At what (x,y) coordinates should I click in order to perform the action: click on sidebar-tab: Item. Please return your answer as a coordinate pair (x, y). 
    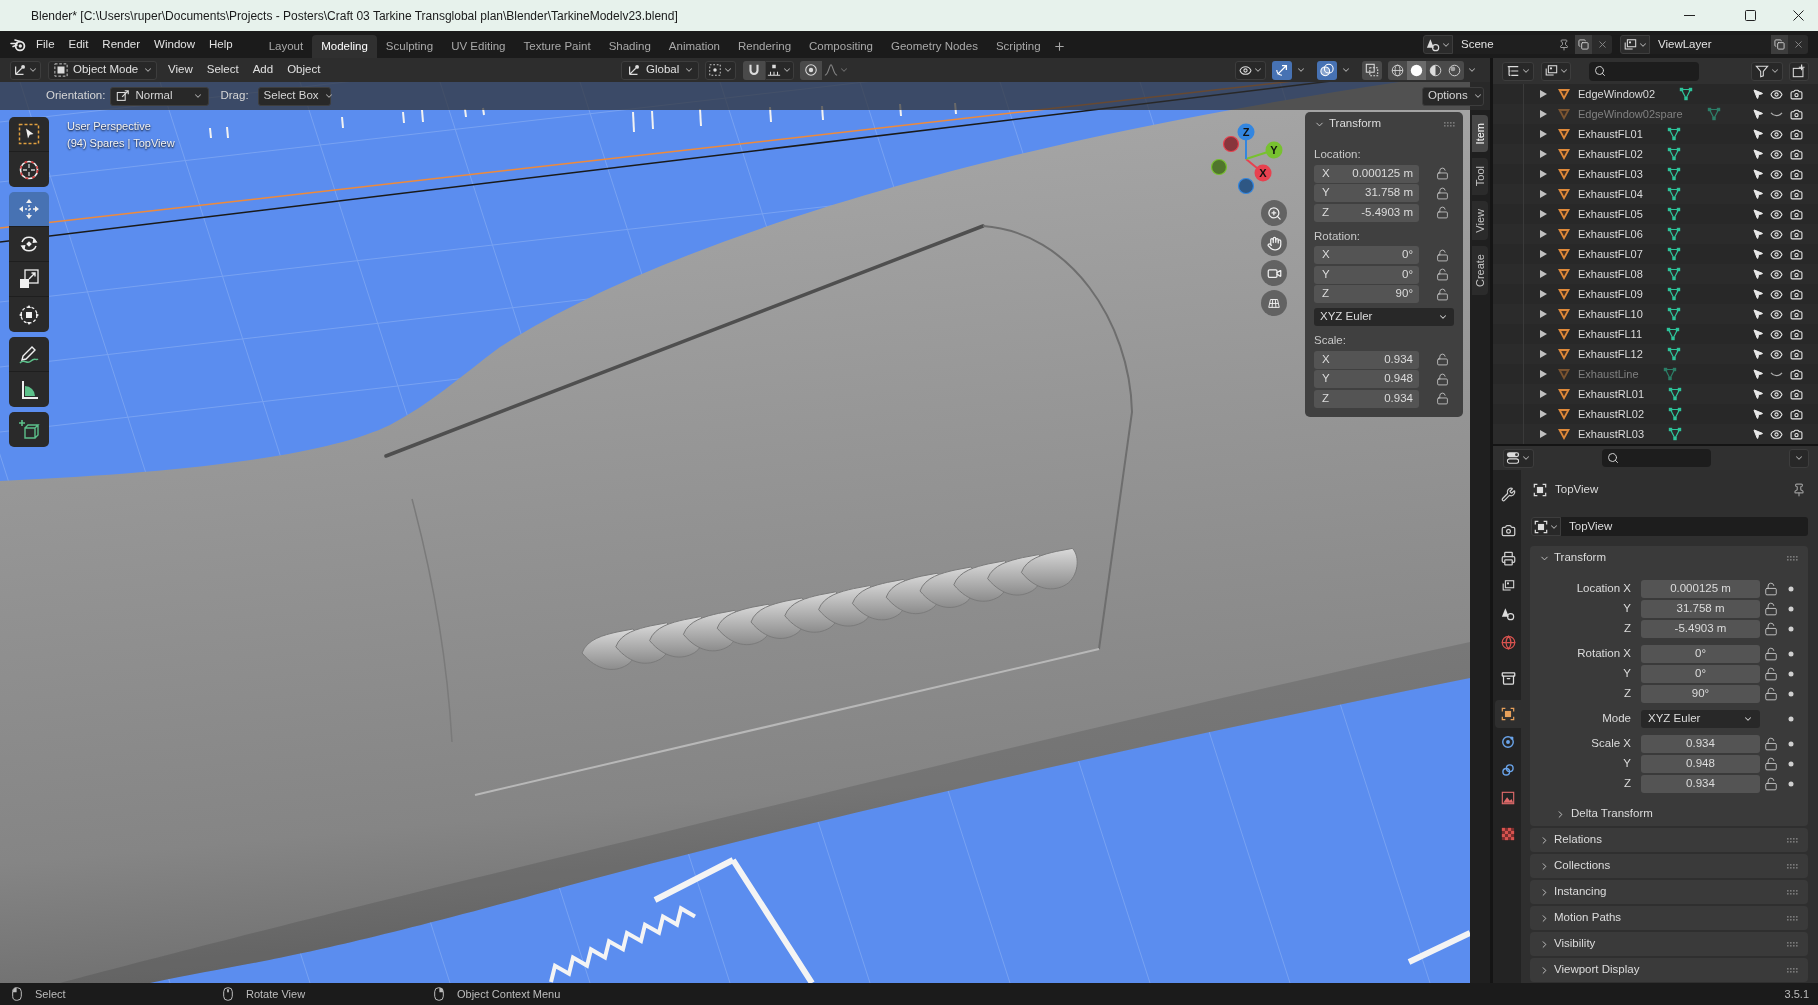
    Looking at the image, I should click on (1480, 134).